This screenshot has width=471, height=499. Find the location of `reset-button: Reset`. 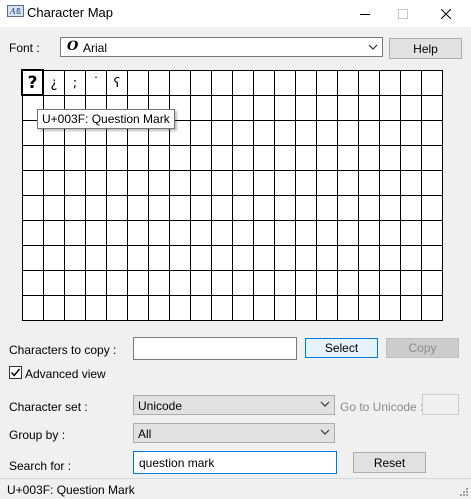

reset-button: Reset is located at coordinates (389, 462).